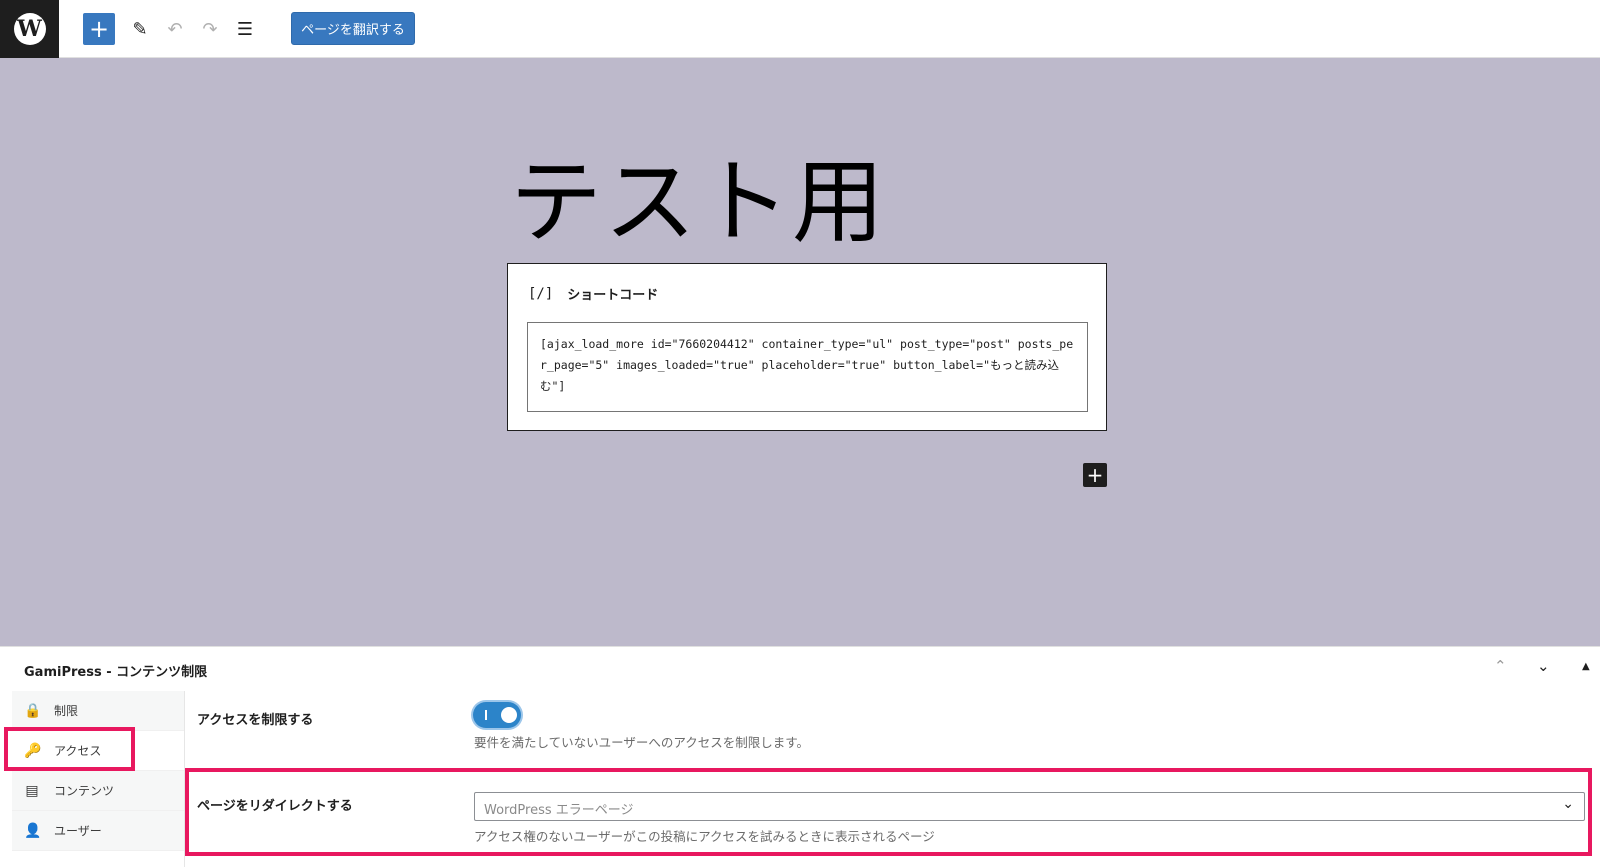  Describe the element at coordinates (486, 715) in the screenshot. I see `toggle-on-mark` at that location.